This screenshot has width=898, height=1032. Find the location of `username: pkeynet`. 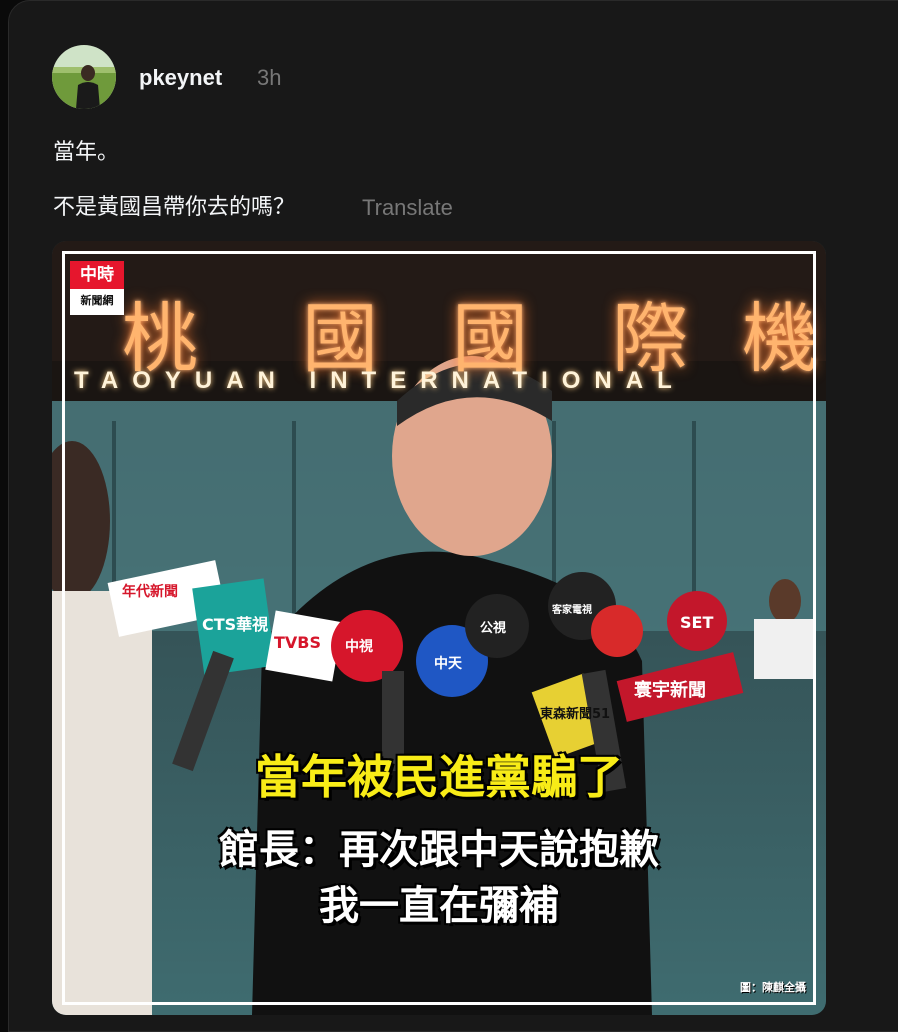

username: pkeynet is located at coordinates (180, 78).